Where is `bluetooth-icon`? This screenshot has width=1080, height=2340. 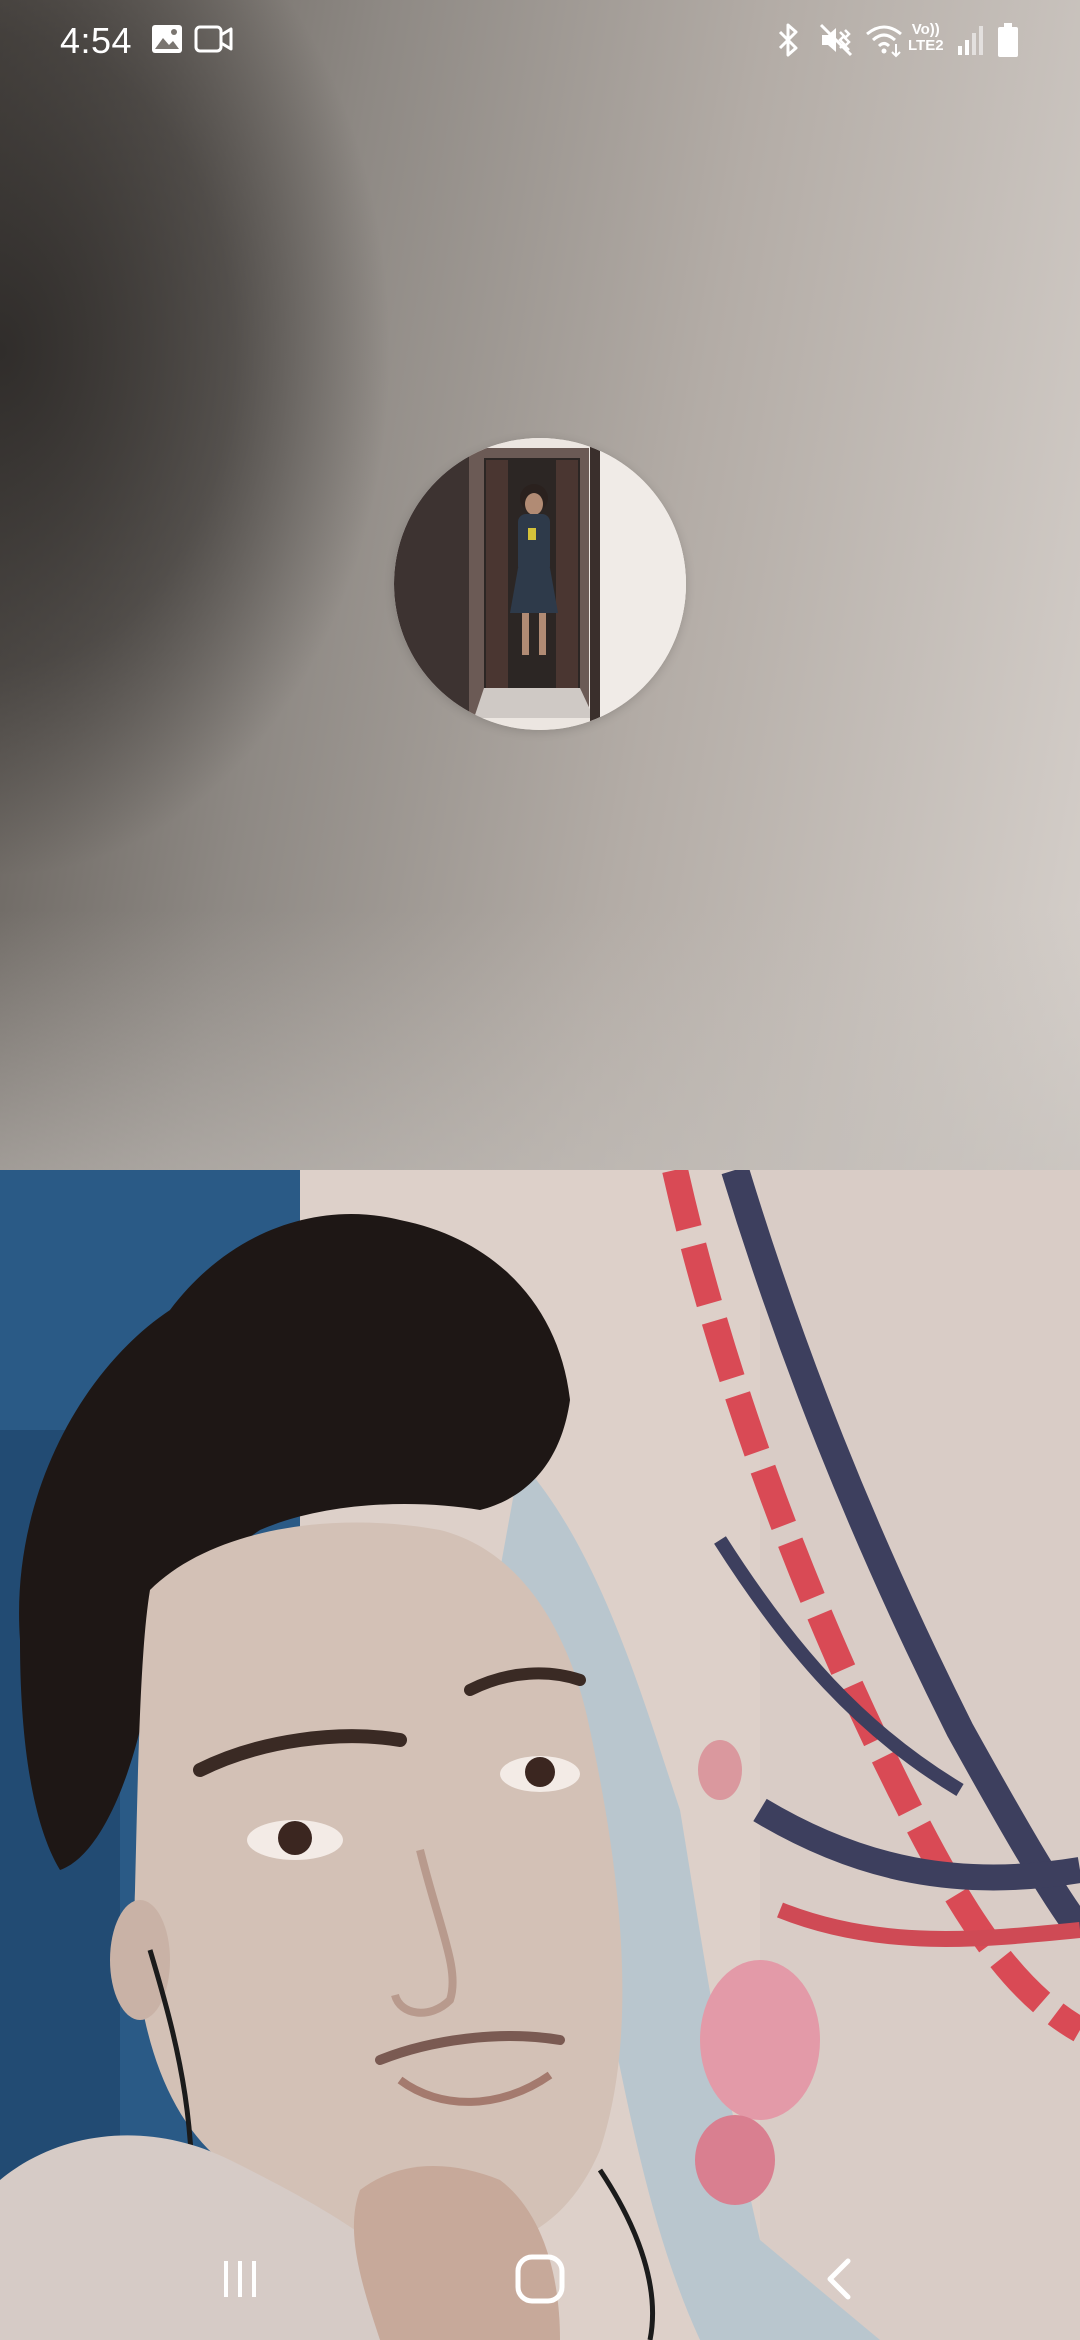
bluetooth-icon is located at coordinates (788, 42).